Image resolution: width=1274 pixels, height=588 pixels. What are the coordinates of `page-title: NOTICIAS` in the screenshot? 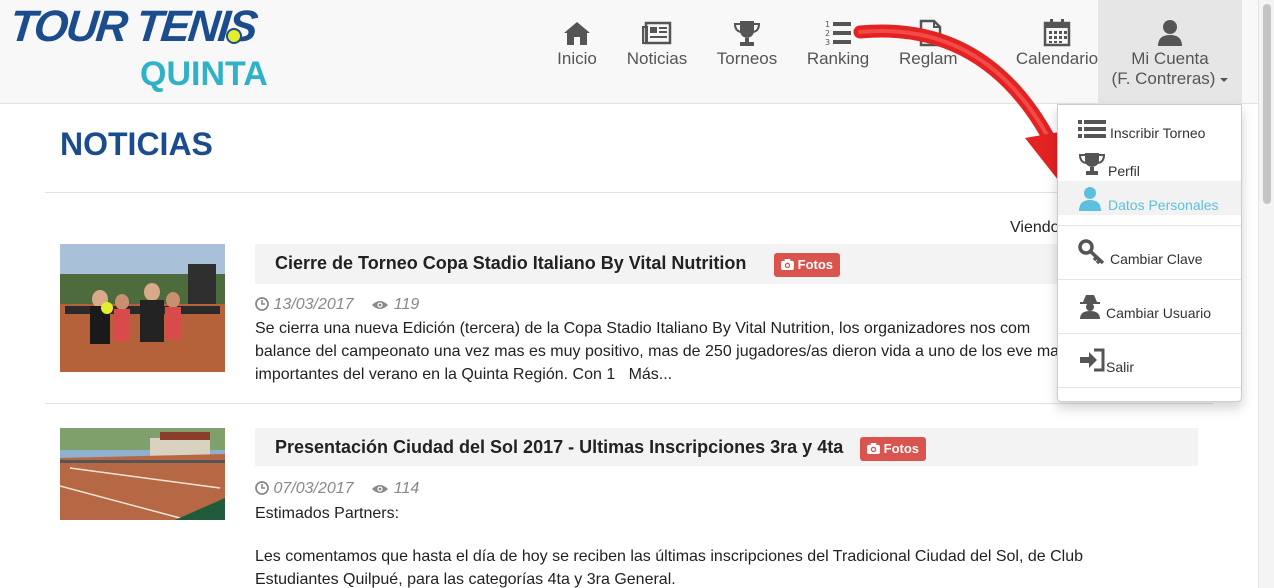 It's located at (136, 144).